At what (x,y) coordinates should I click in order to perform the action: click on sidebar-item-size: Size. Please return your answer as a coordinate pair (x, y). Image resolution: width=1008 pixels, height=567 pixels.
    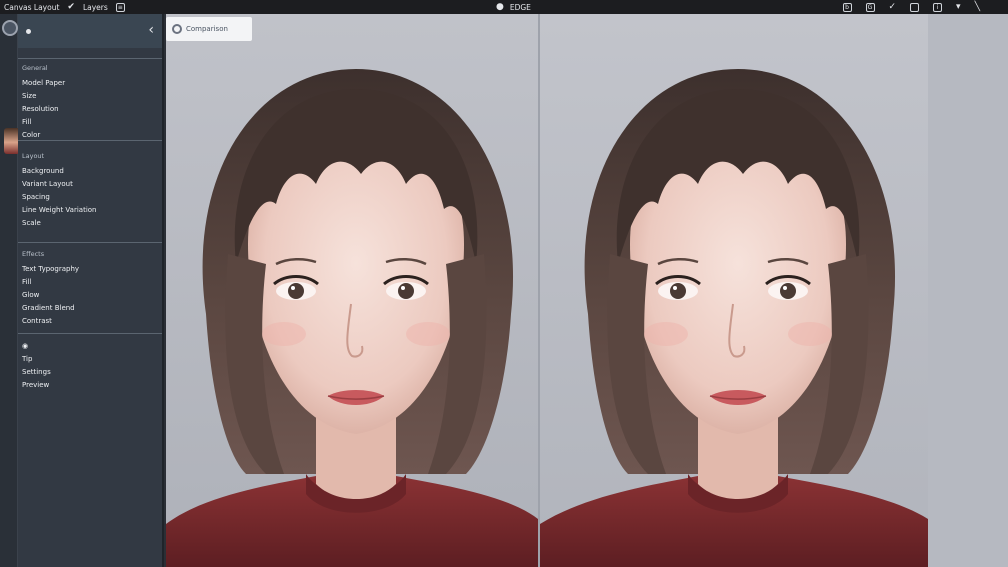
    Looking at the image, I should click on (92, 96).